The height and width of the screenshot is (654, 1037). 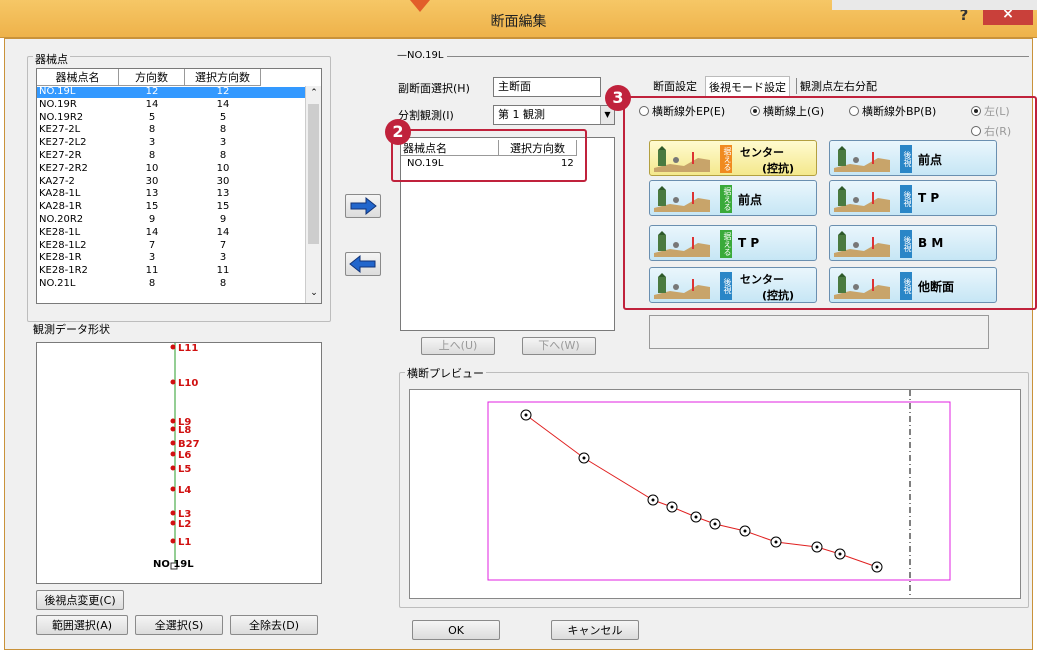 What do you see at coordinates (701, 491) in the screenshot?
I see `terrain-curve` at bounding box center [701, 491].